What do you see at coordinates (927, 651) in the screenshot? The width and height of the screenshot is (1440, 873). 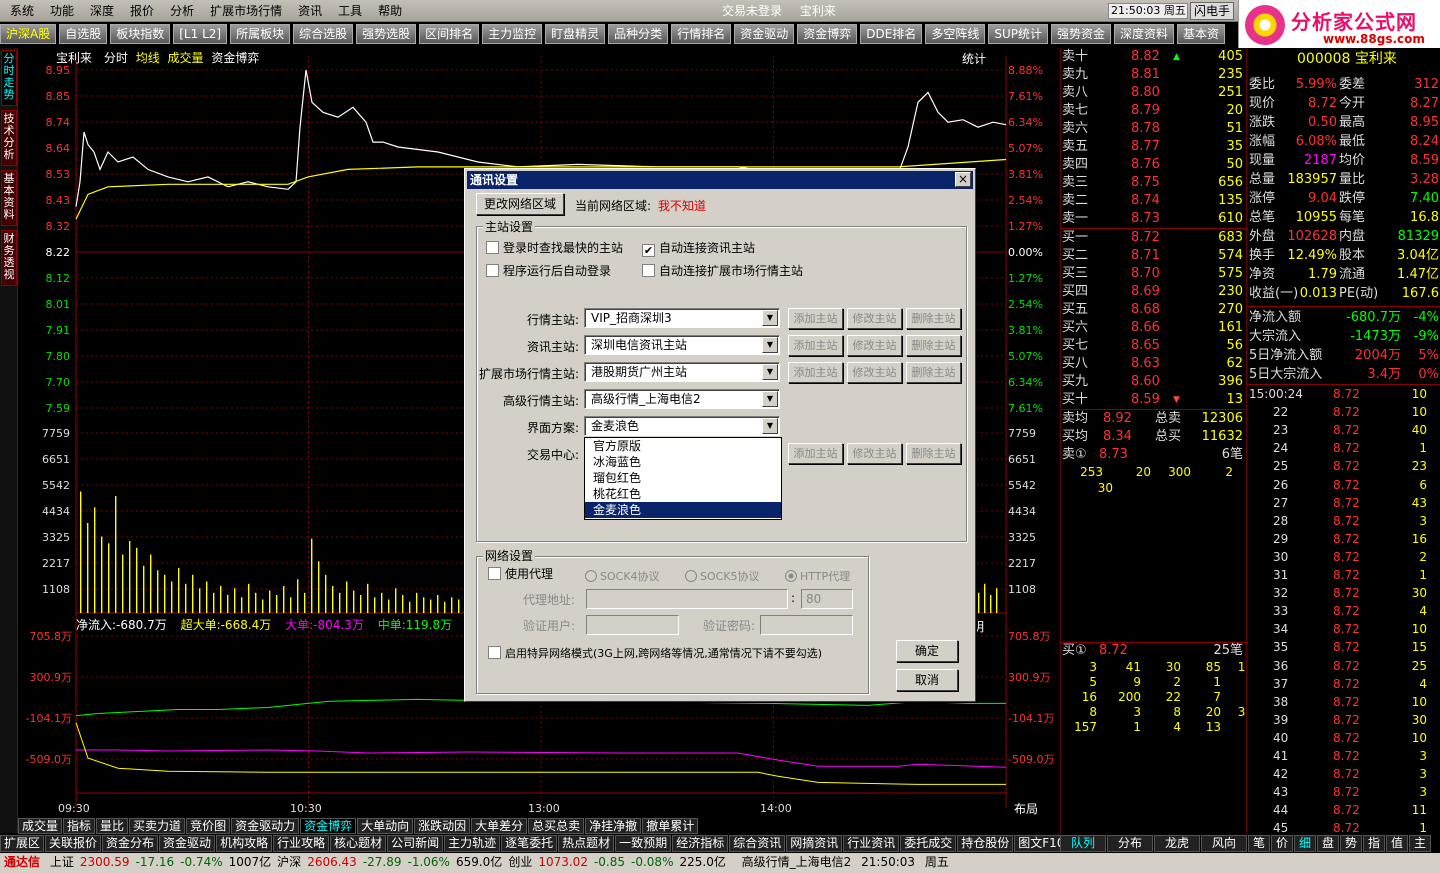 I see `ok-button: 确定` at bounding box center [927, 651].